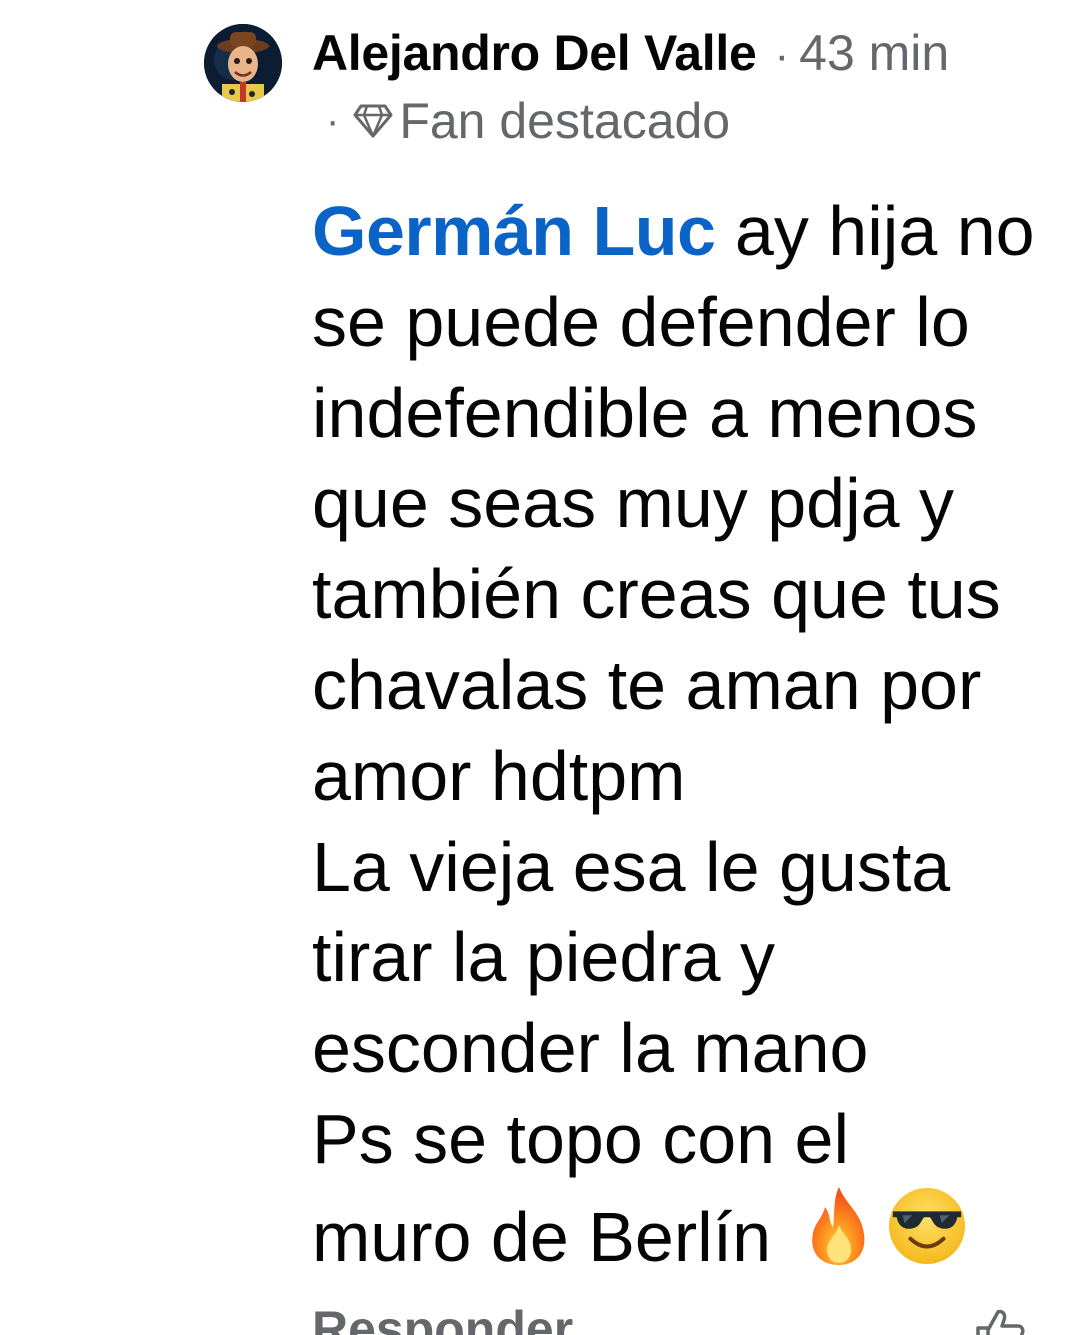 This screenshot has width=1080, height=1335. I want to click on fire-emoji, so click(837, 1225).